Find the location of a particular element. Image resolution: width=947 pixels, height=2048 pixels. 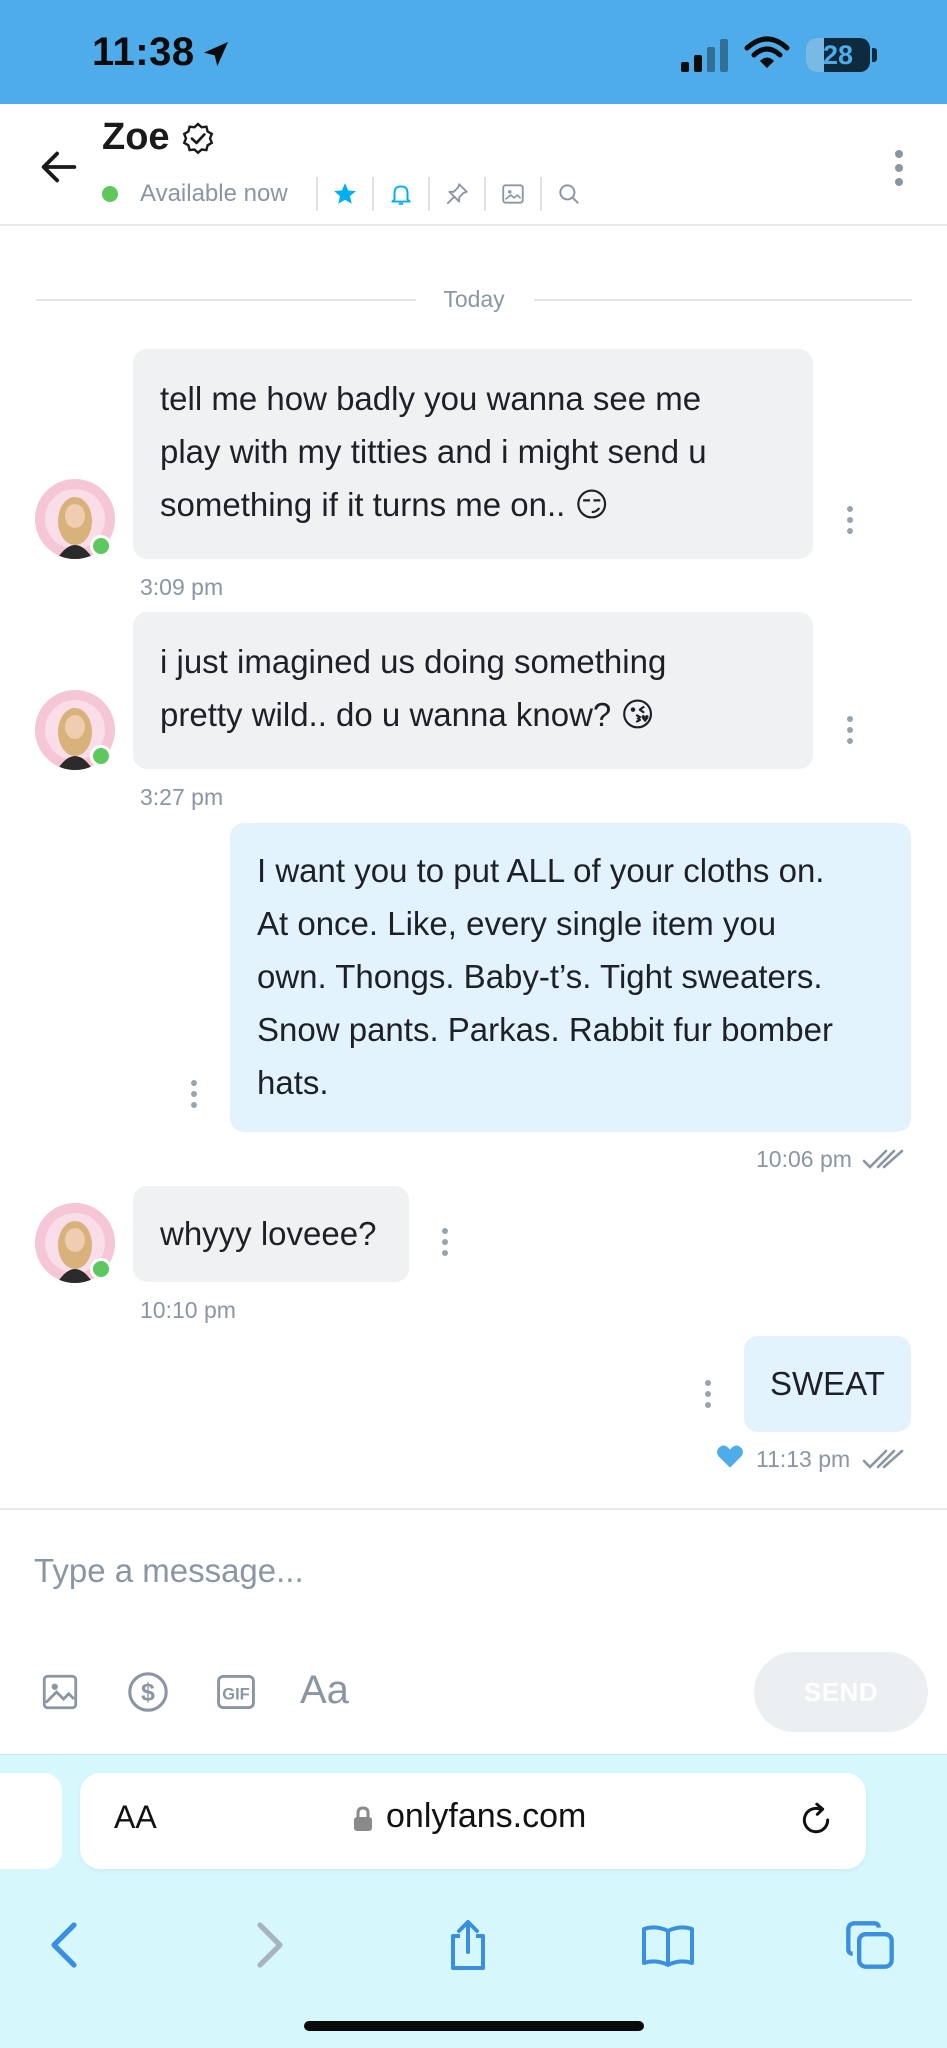

message-input is located at coordinates (464, 1571).